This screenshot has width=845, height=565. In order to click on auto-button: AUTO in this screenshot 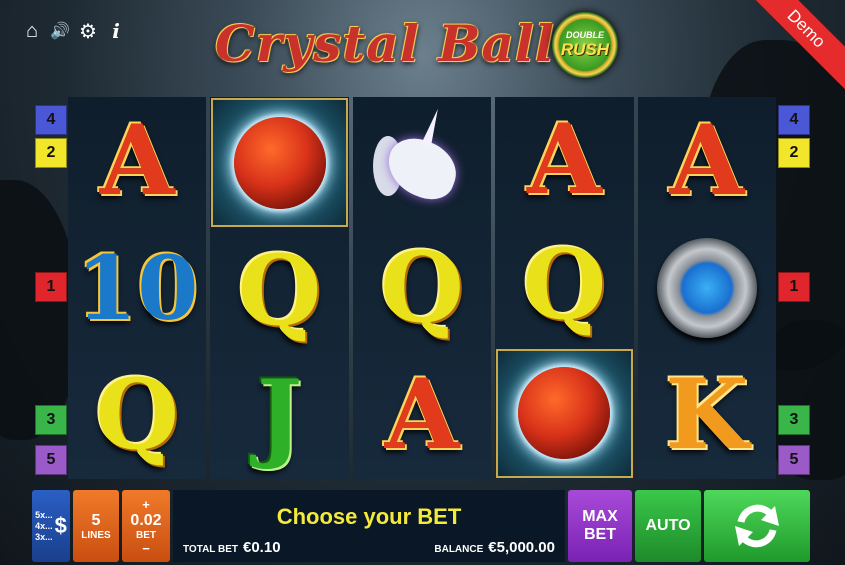, I will do `click(668, 526)`.